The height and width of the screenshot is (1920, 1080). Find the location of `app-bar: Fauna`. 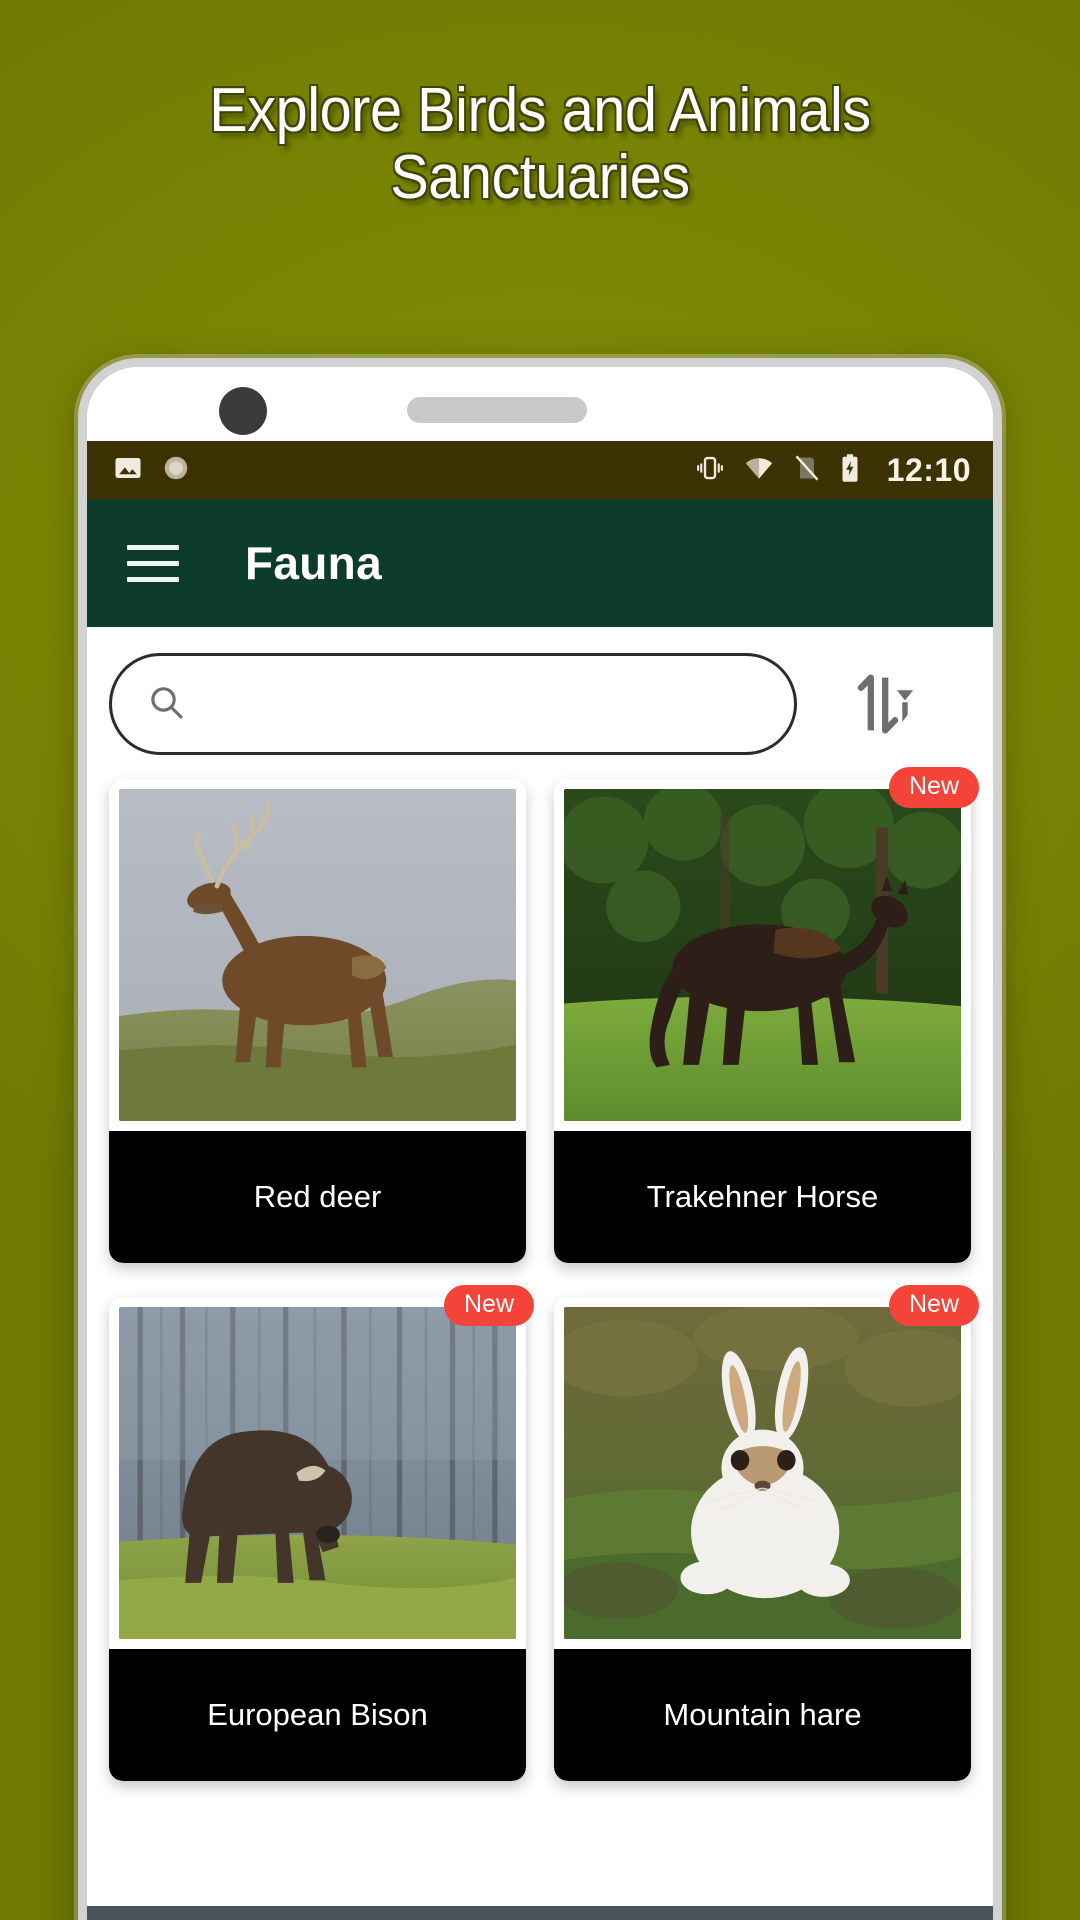

app-bar: Fauna is located at coordinates (540, 563).